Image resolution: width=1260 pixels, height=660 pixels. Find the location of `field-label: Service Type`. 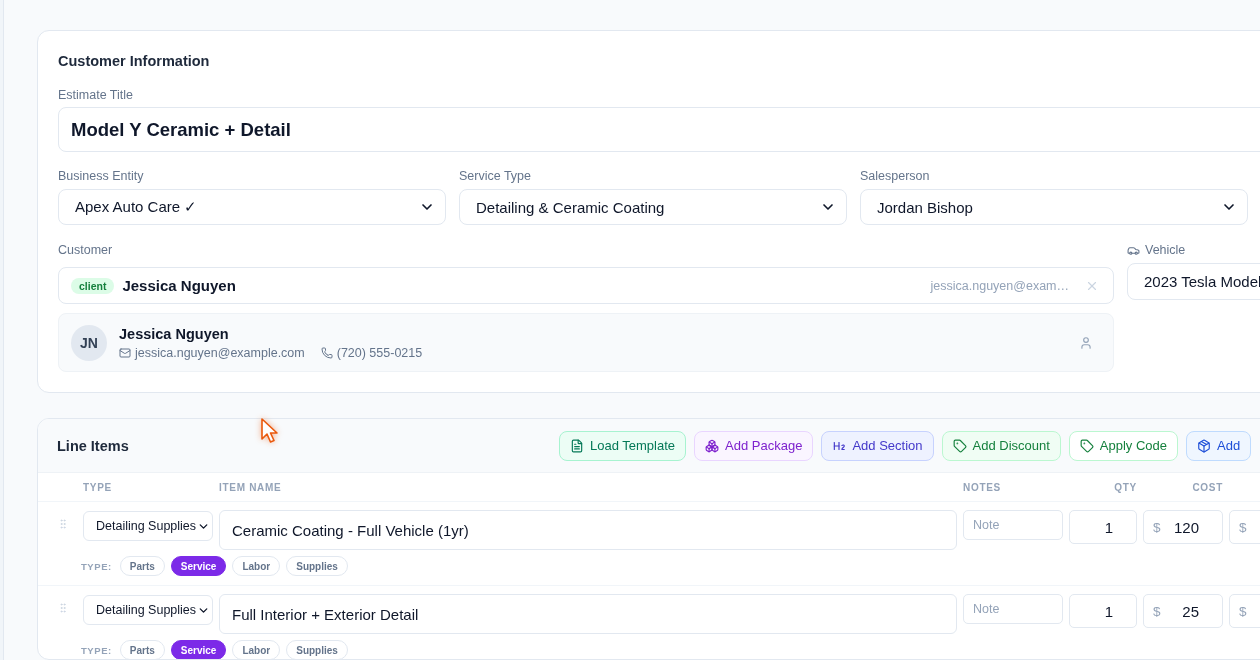

field-label: Service Type is located at coordinates (495, 176).